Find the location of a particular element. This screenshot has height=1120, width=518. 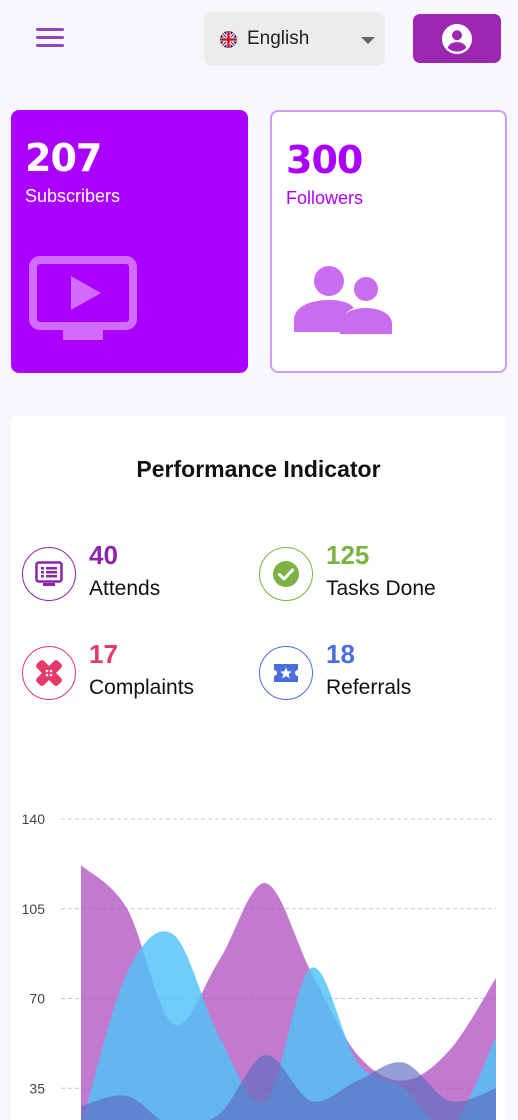

tasks-done-label: Tasks Done is located at coordinates (381, 588).